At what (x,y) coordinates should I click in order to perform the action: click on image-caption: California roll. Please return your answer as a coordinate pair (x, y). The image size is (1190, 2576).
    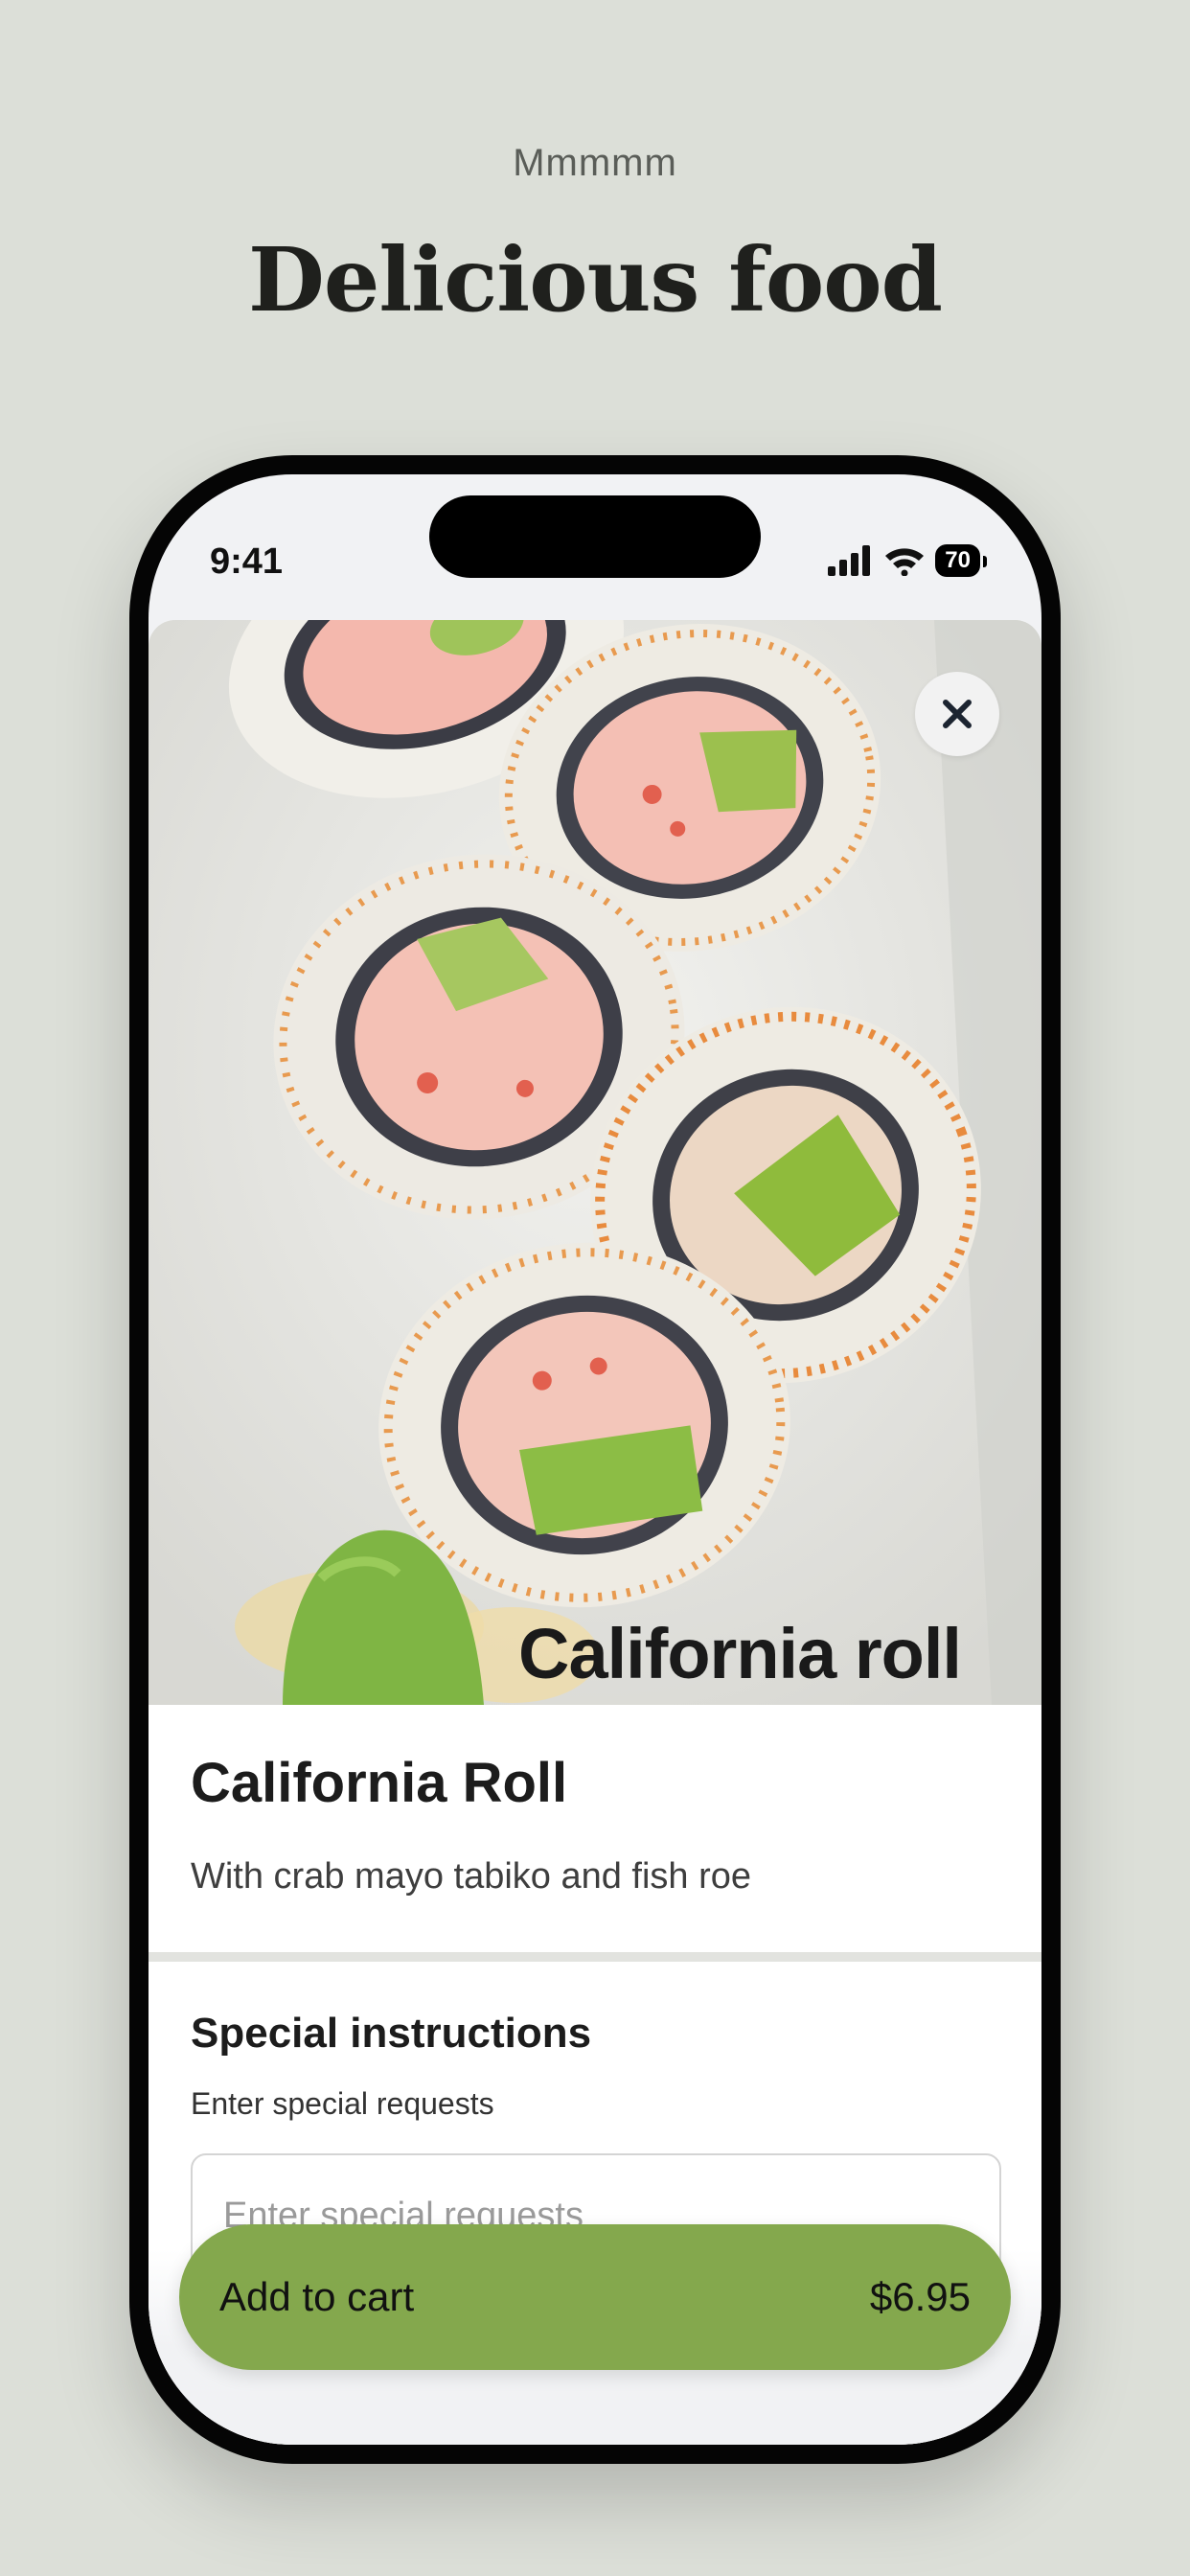
    Looking at the image, I should click on (740, 1653).